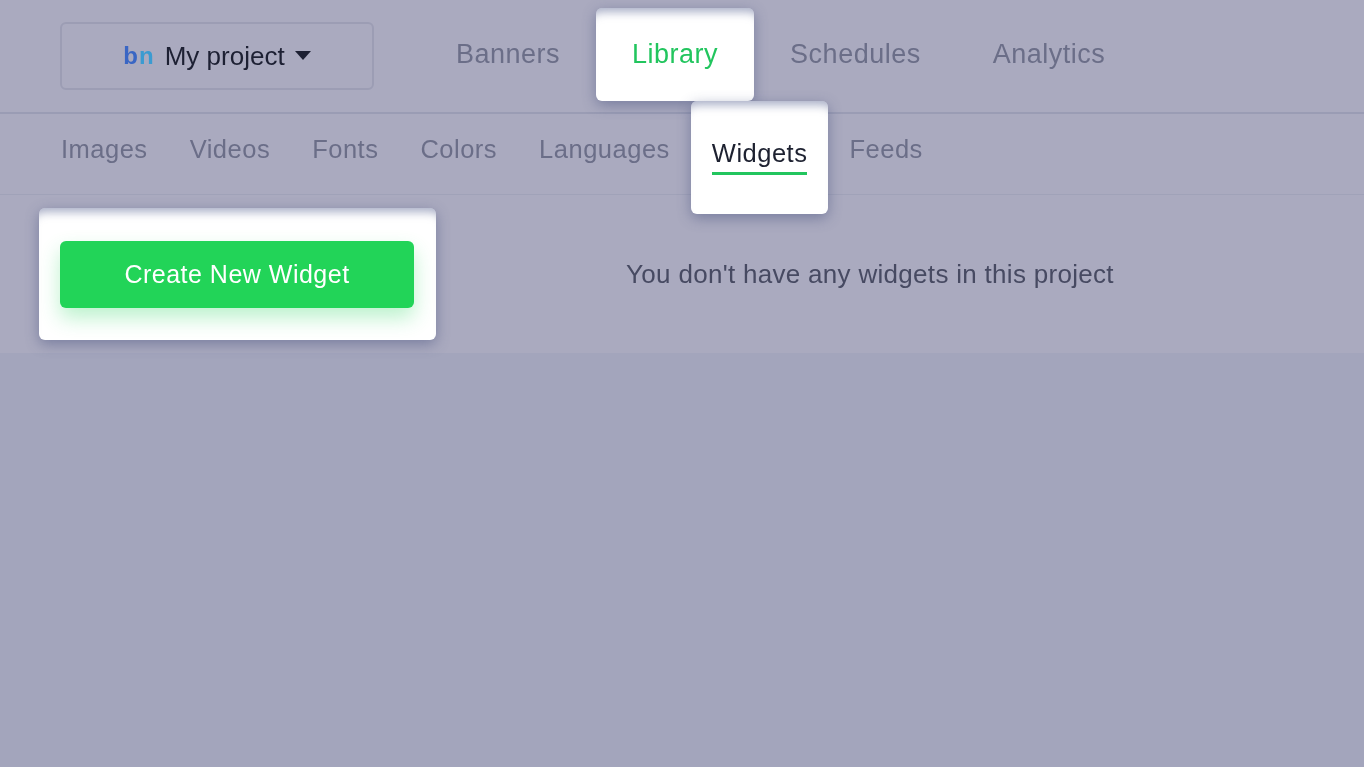  What do you see at coordinates (302, 56) in the screenshot?
I see `caret-icon` at bounding box center [302, 56].